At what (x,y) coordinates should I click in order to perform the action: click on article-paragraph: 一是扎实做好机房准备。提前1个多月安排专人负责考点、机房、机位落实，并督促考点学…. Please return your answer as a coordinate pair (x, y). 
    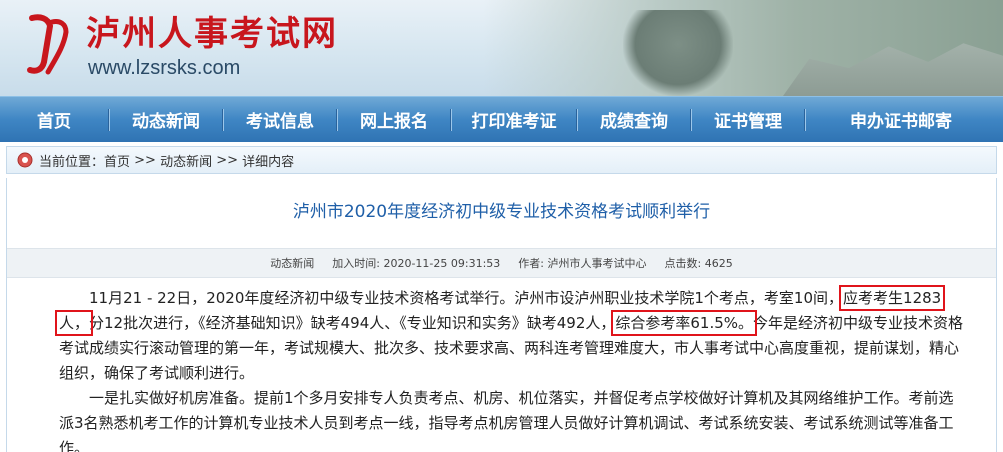
    Looking at the image, I should click on (506, 420).